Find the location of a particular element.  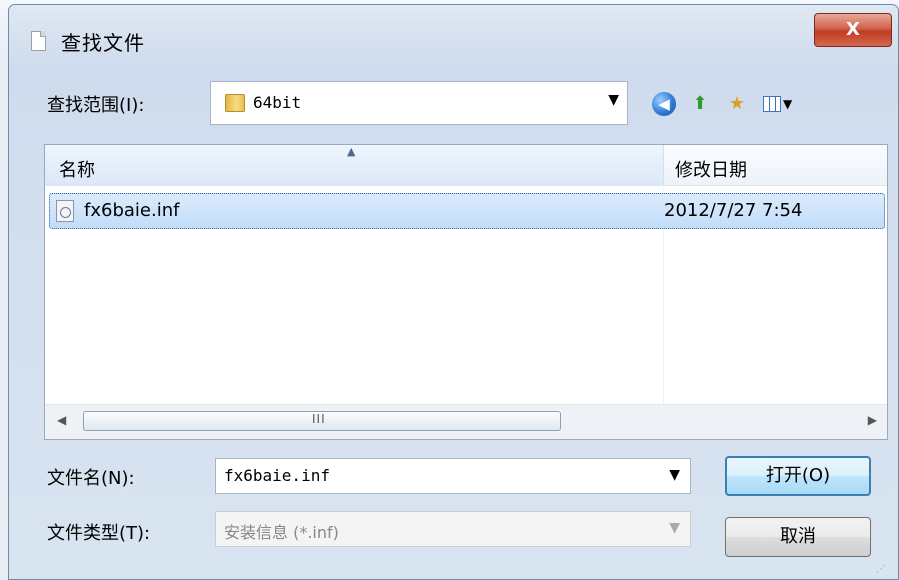

new-folder-icon: ★ is located at coordinates (737, 104).